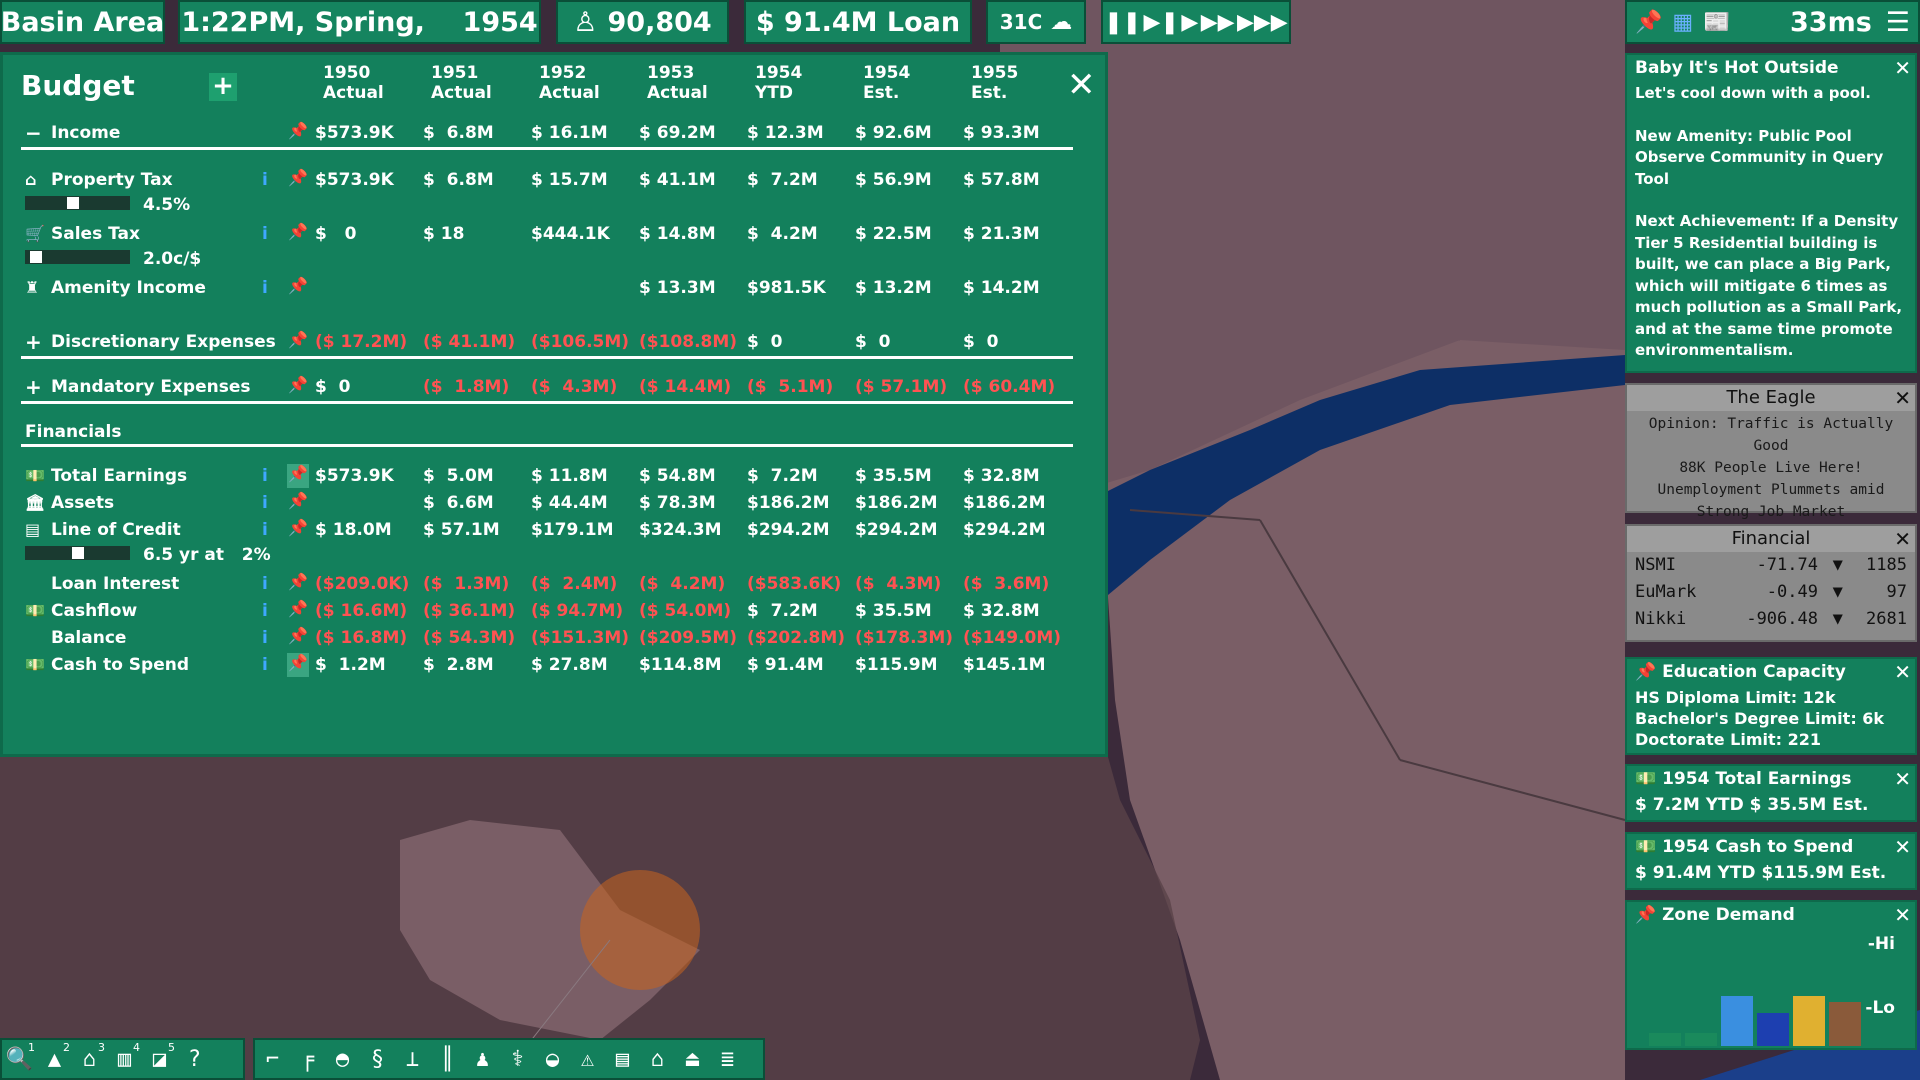 The height and width of the screenshot is (1080, 1920). What do you see at coordinates (622, 1059) in the screenshot?
I see `bus-icon: ▤` at bounding box center [622, 1059].